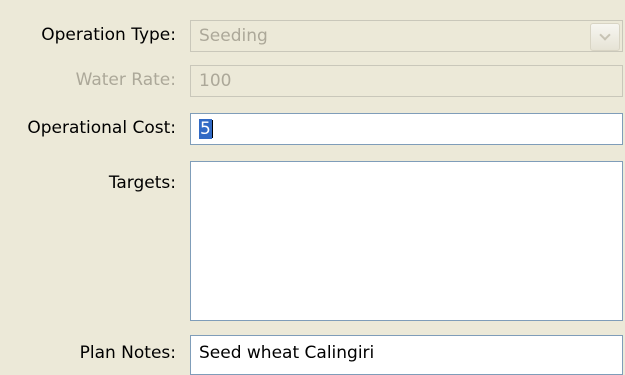  I want to click on operational-cost-value: 5, so click(205, 129).